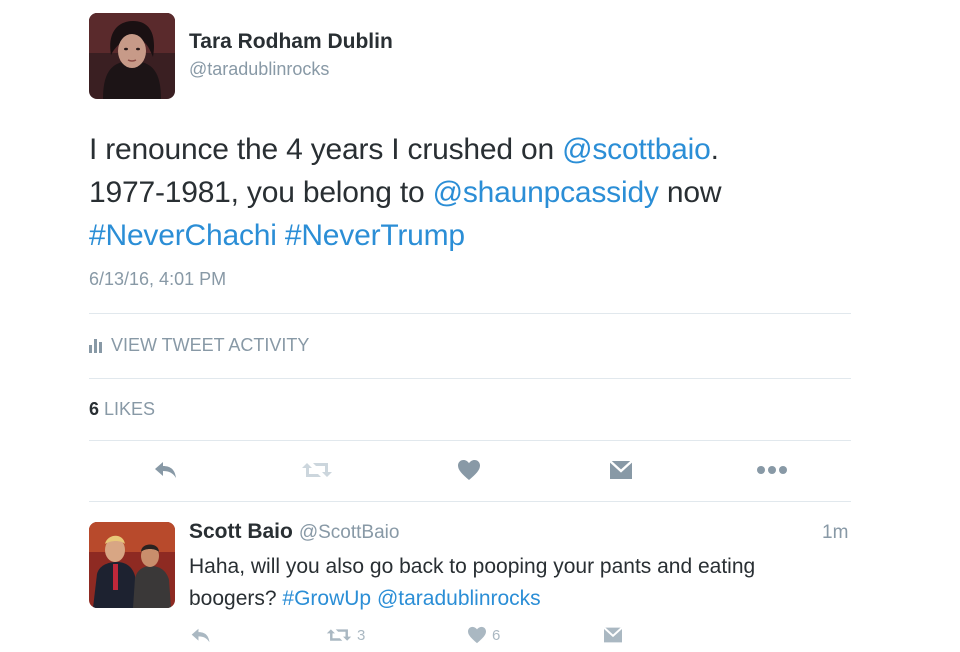 This screenshot has height=652, width=960. I want to click on reply-retweet-button: 3, so click(351, 635).